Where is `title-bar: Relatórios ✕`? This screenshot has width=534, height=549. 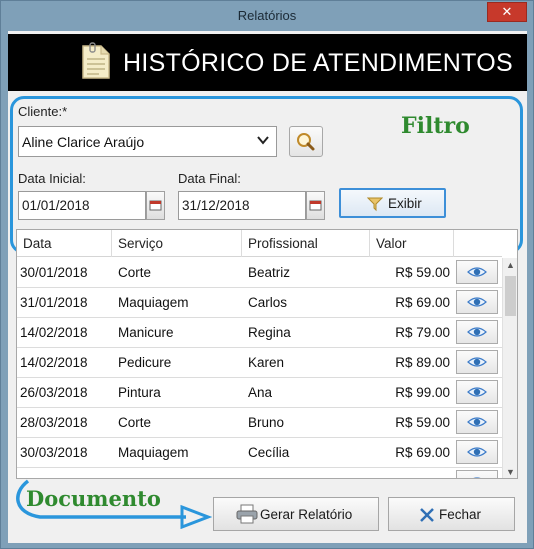 title-bar: Relatórios ✕ is located at coordinates (267, 16).